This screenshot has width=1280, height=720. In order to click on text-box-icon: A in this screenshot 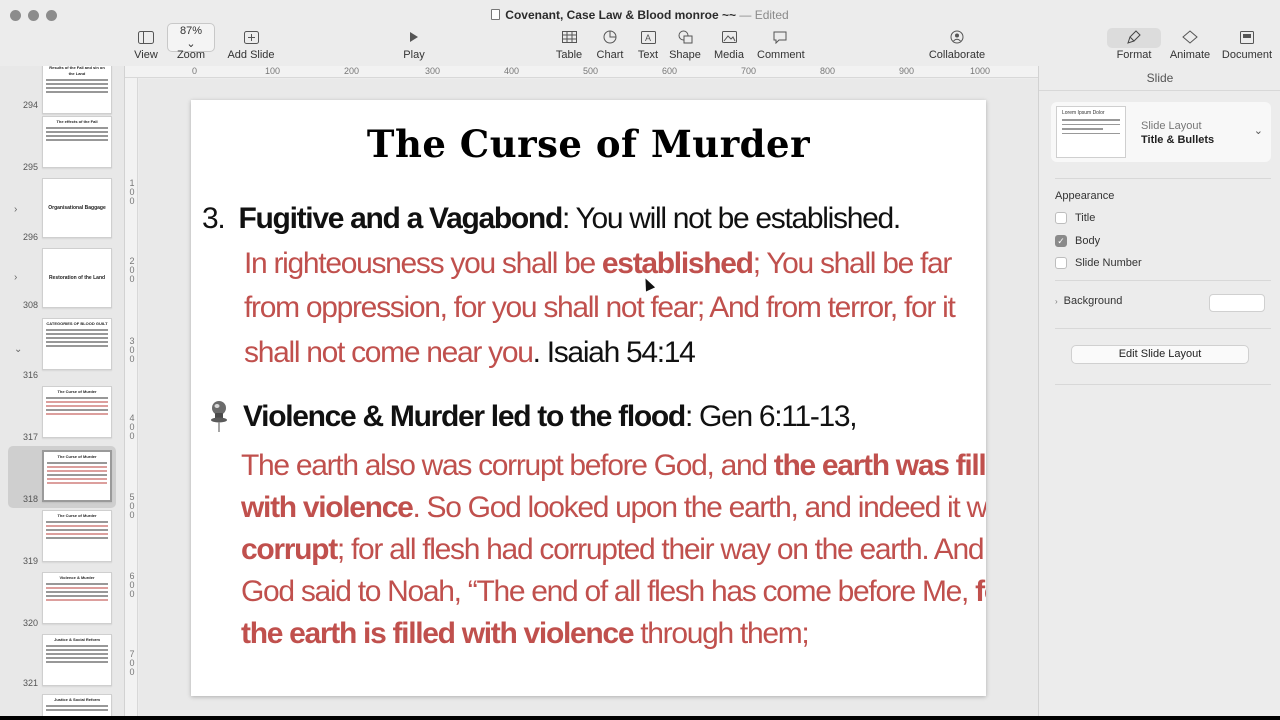, I will do `click(648, 37)`.